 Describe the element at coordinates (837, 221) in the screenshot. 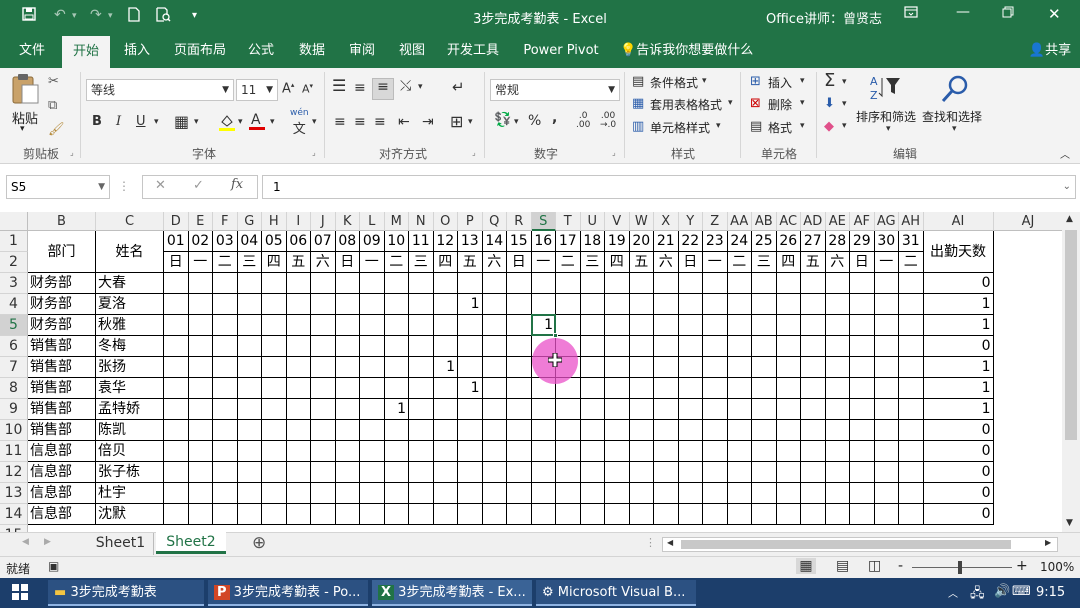

I see `column-header: AE` at that location.